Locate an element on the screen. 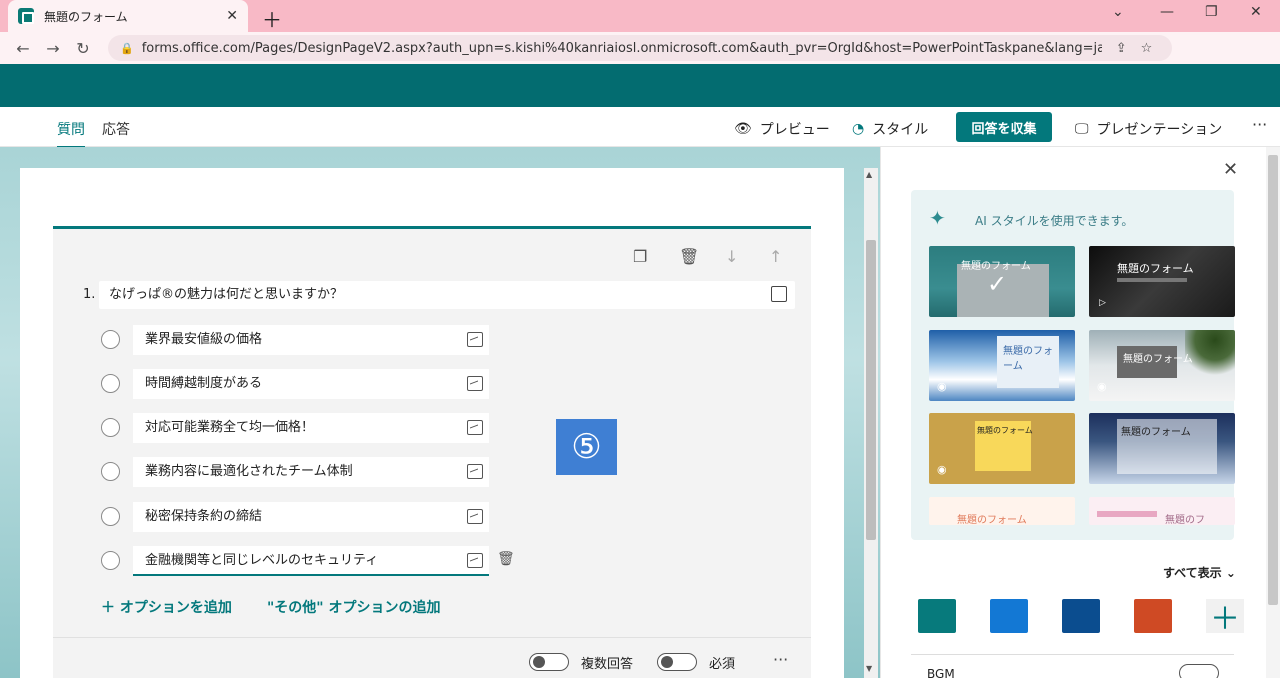 The width and height of the screenshot is (1280, 678). style-button: ◔ スタイル is located at coordinates (890, 129).